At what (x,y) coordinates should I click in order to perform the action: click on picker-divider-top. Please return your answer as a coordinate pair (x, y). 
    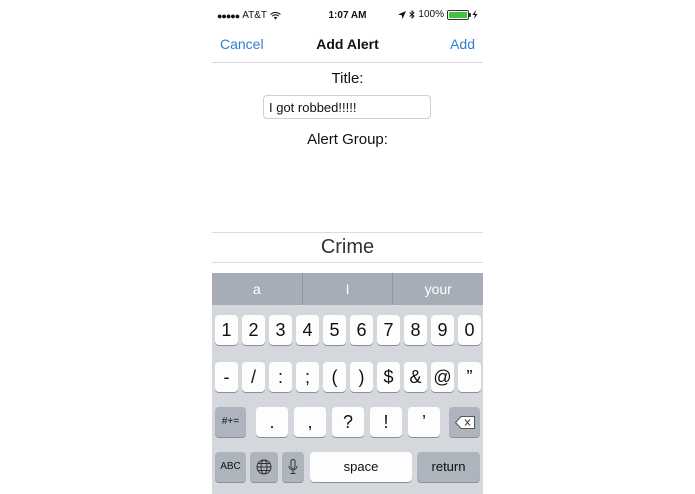
    Looking at the image, I should click on (347, 232).